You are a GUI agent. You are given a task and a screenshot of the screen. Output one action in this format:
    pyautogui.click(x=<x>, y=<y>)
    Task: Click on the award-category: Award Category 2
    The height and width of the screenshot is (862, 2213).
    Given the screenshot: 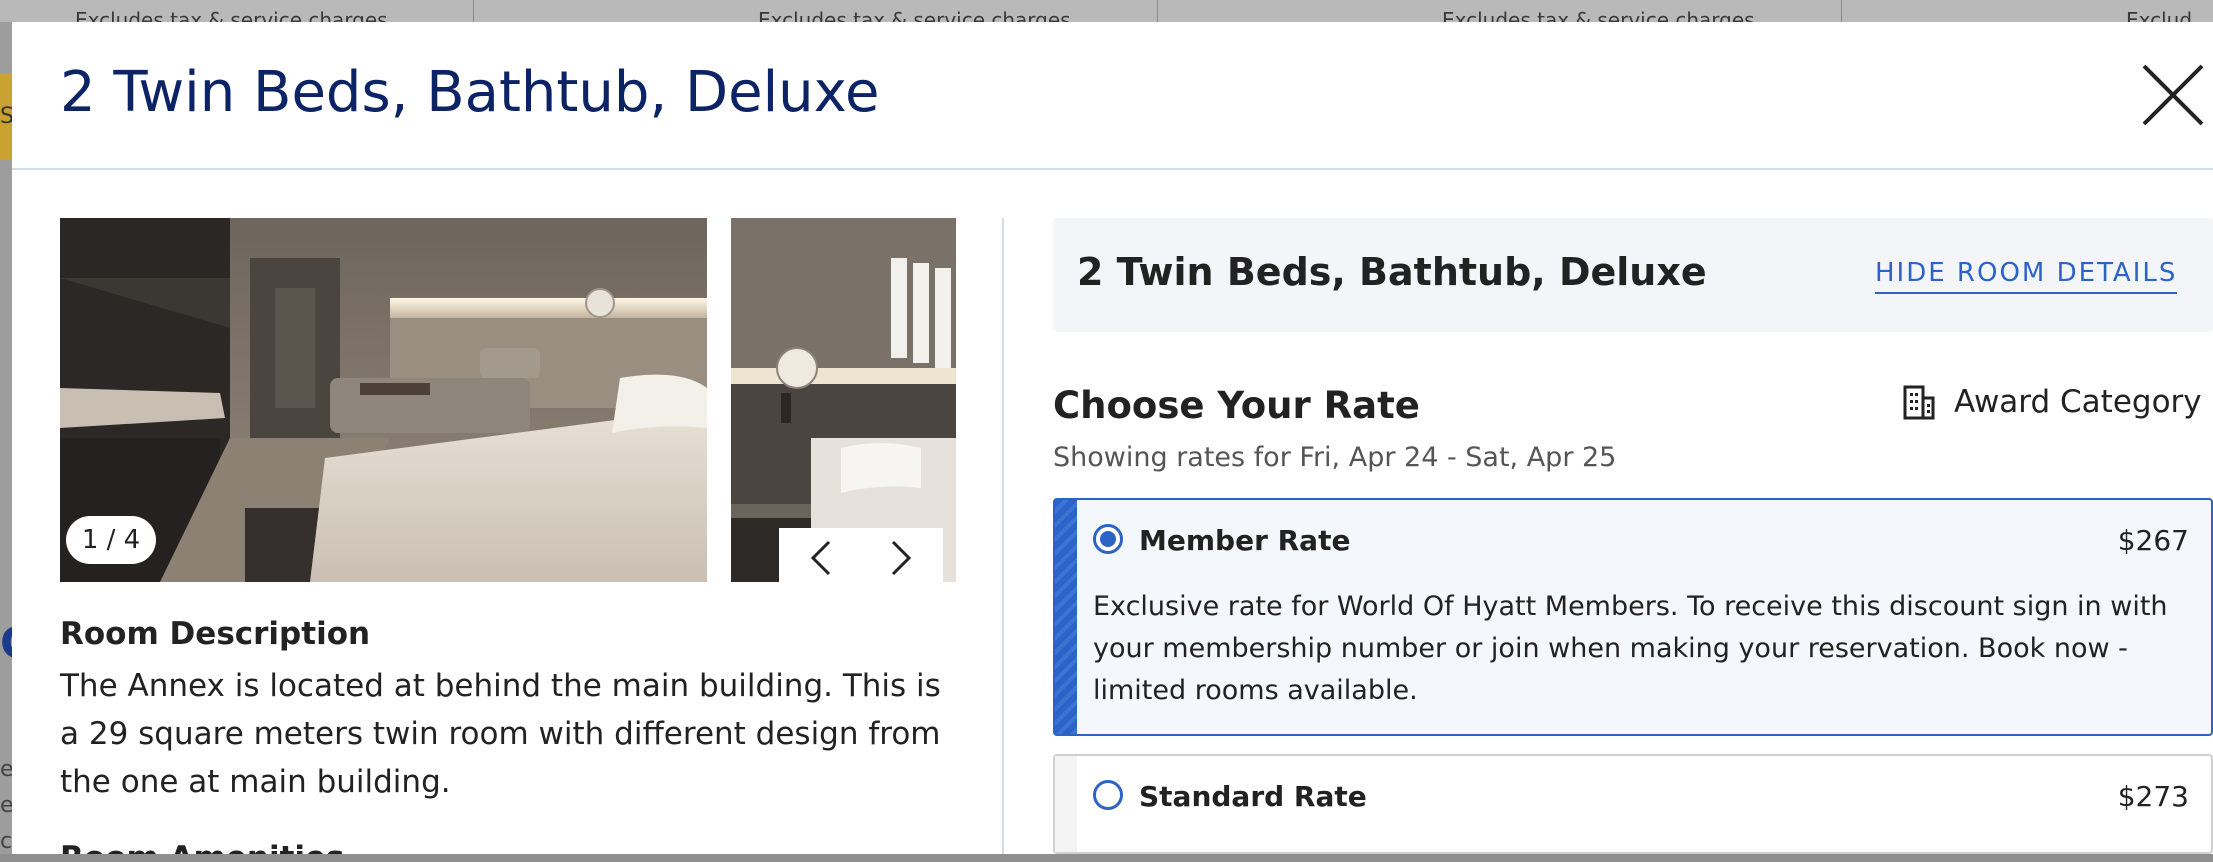 What is the action you would take?
    pyautogui.click(x=2057, y=402)
    